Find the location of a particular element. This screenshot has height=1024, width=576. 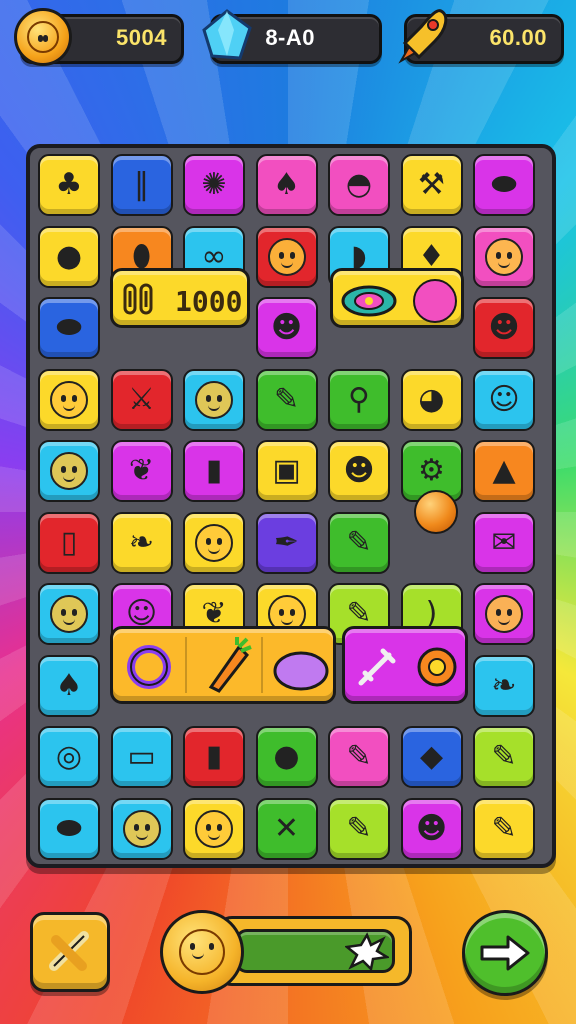

bird-icon: ◕ is located at coordinates (431, 399).